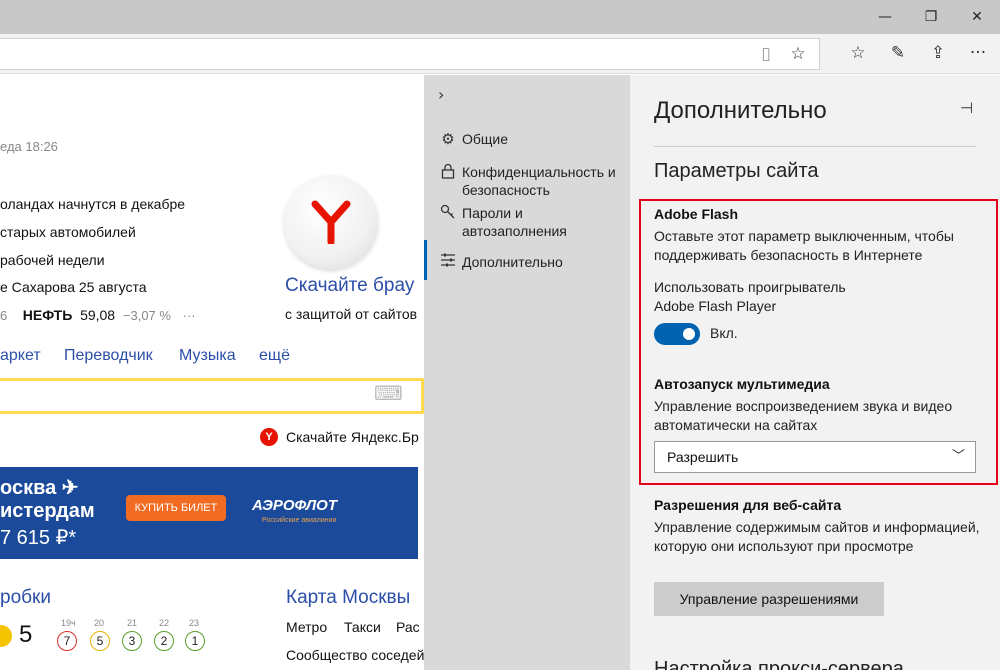 This screenshot has width=1000, height=670. What do you see at coordinates (6, 636) in the screenshot?
I see `traffic-light-icon` at bounding box center [6, 636].